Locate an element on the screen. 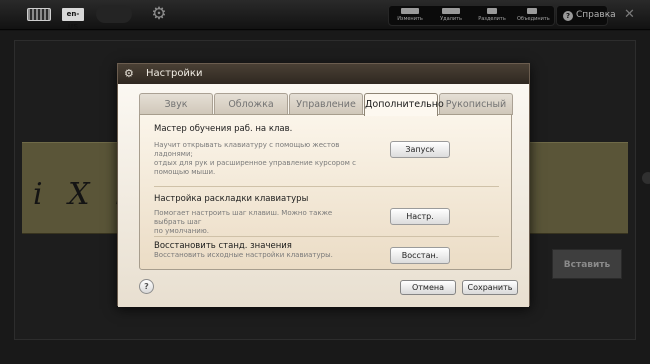  dialog-titlebar: ⚙ Настройки is located at coordinates (323, 74).